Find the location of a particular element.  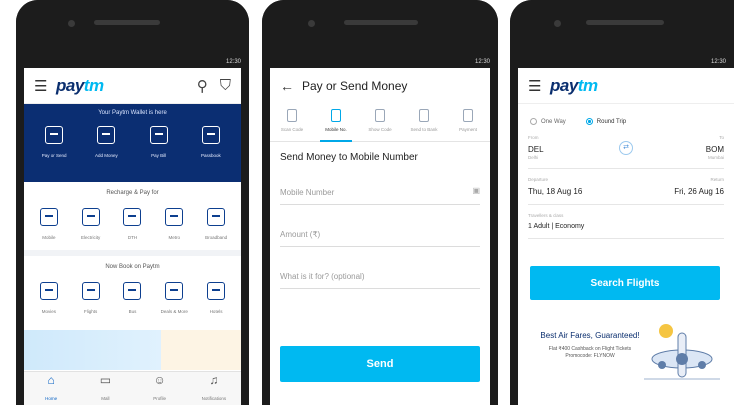

travellers-selector: Travellers & class 1 Adult | Economy is located at coordinates (626, 225).